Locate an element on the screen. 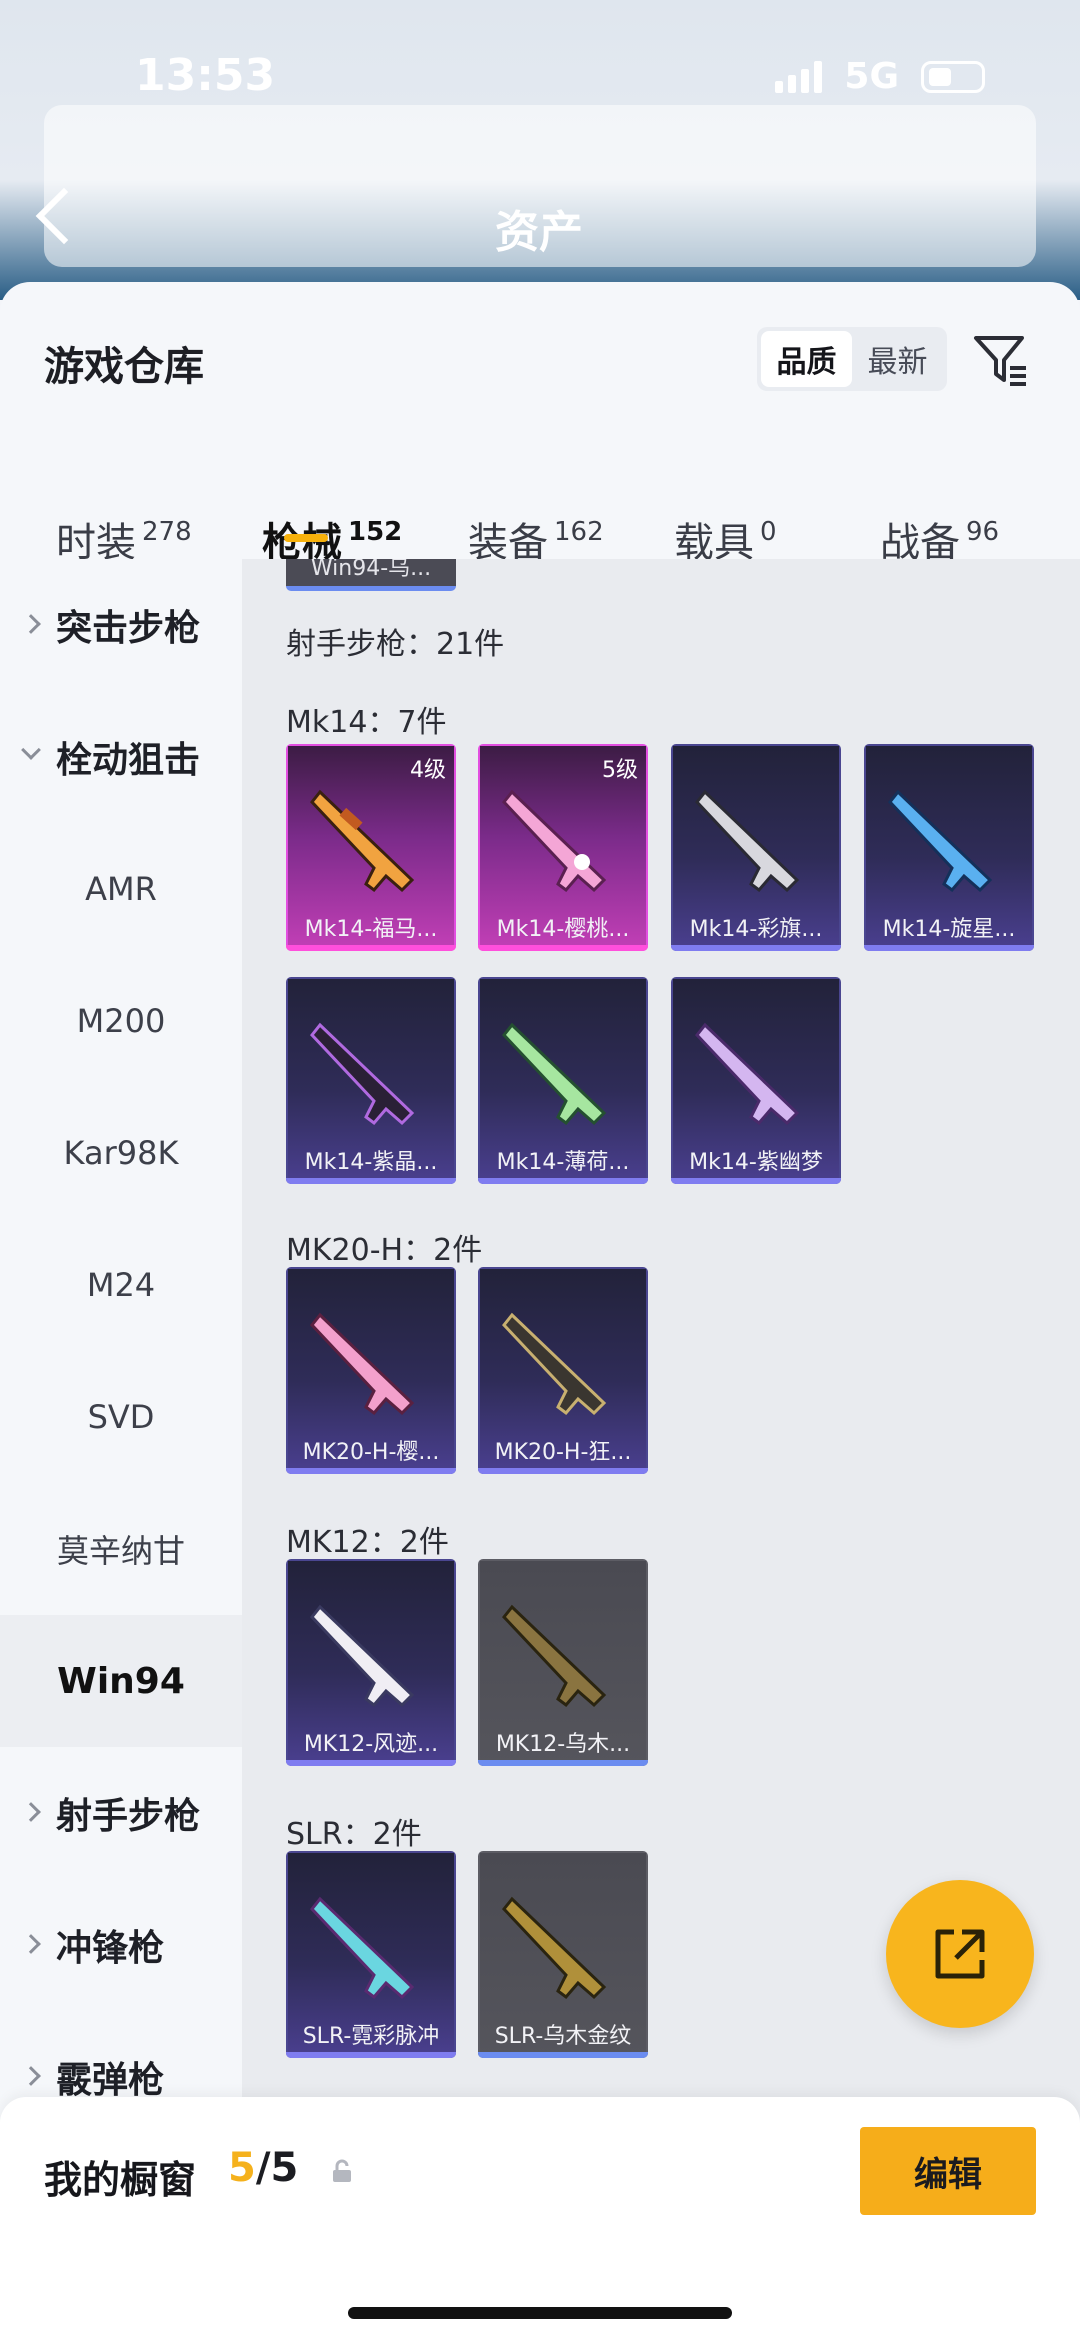 The height and width of the screenshot is (2341, 1080). status-indicators: 5G is located at coordinates (880, 76).